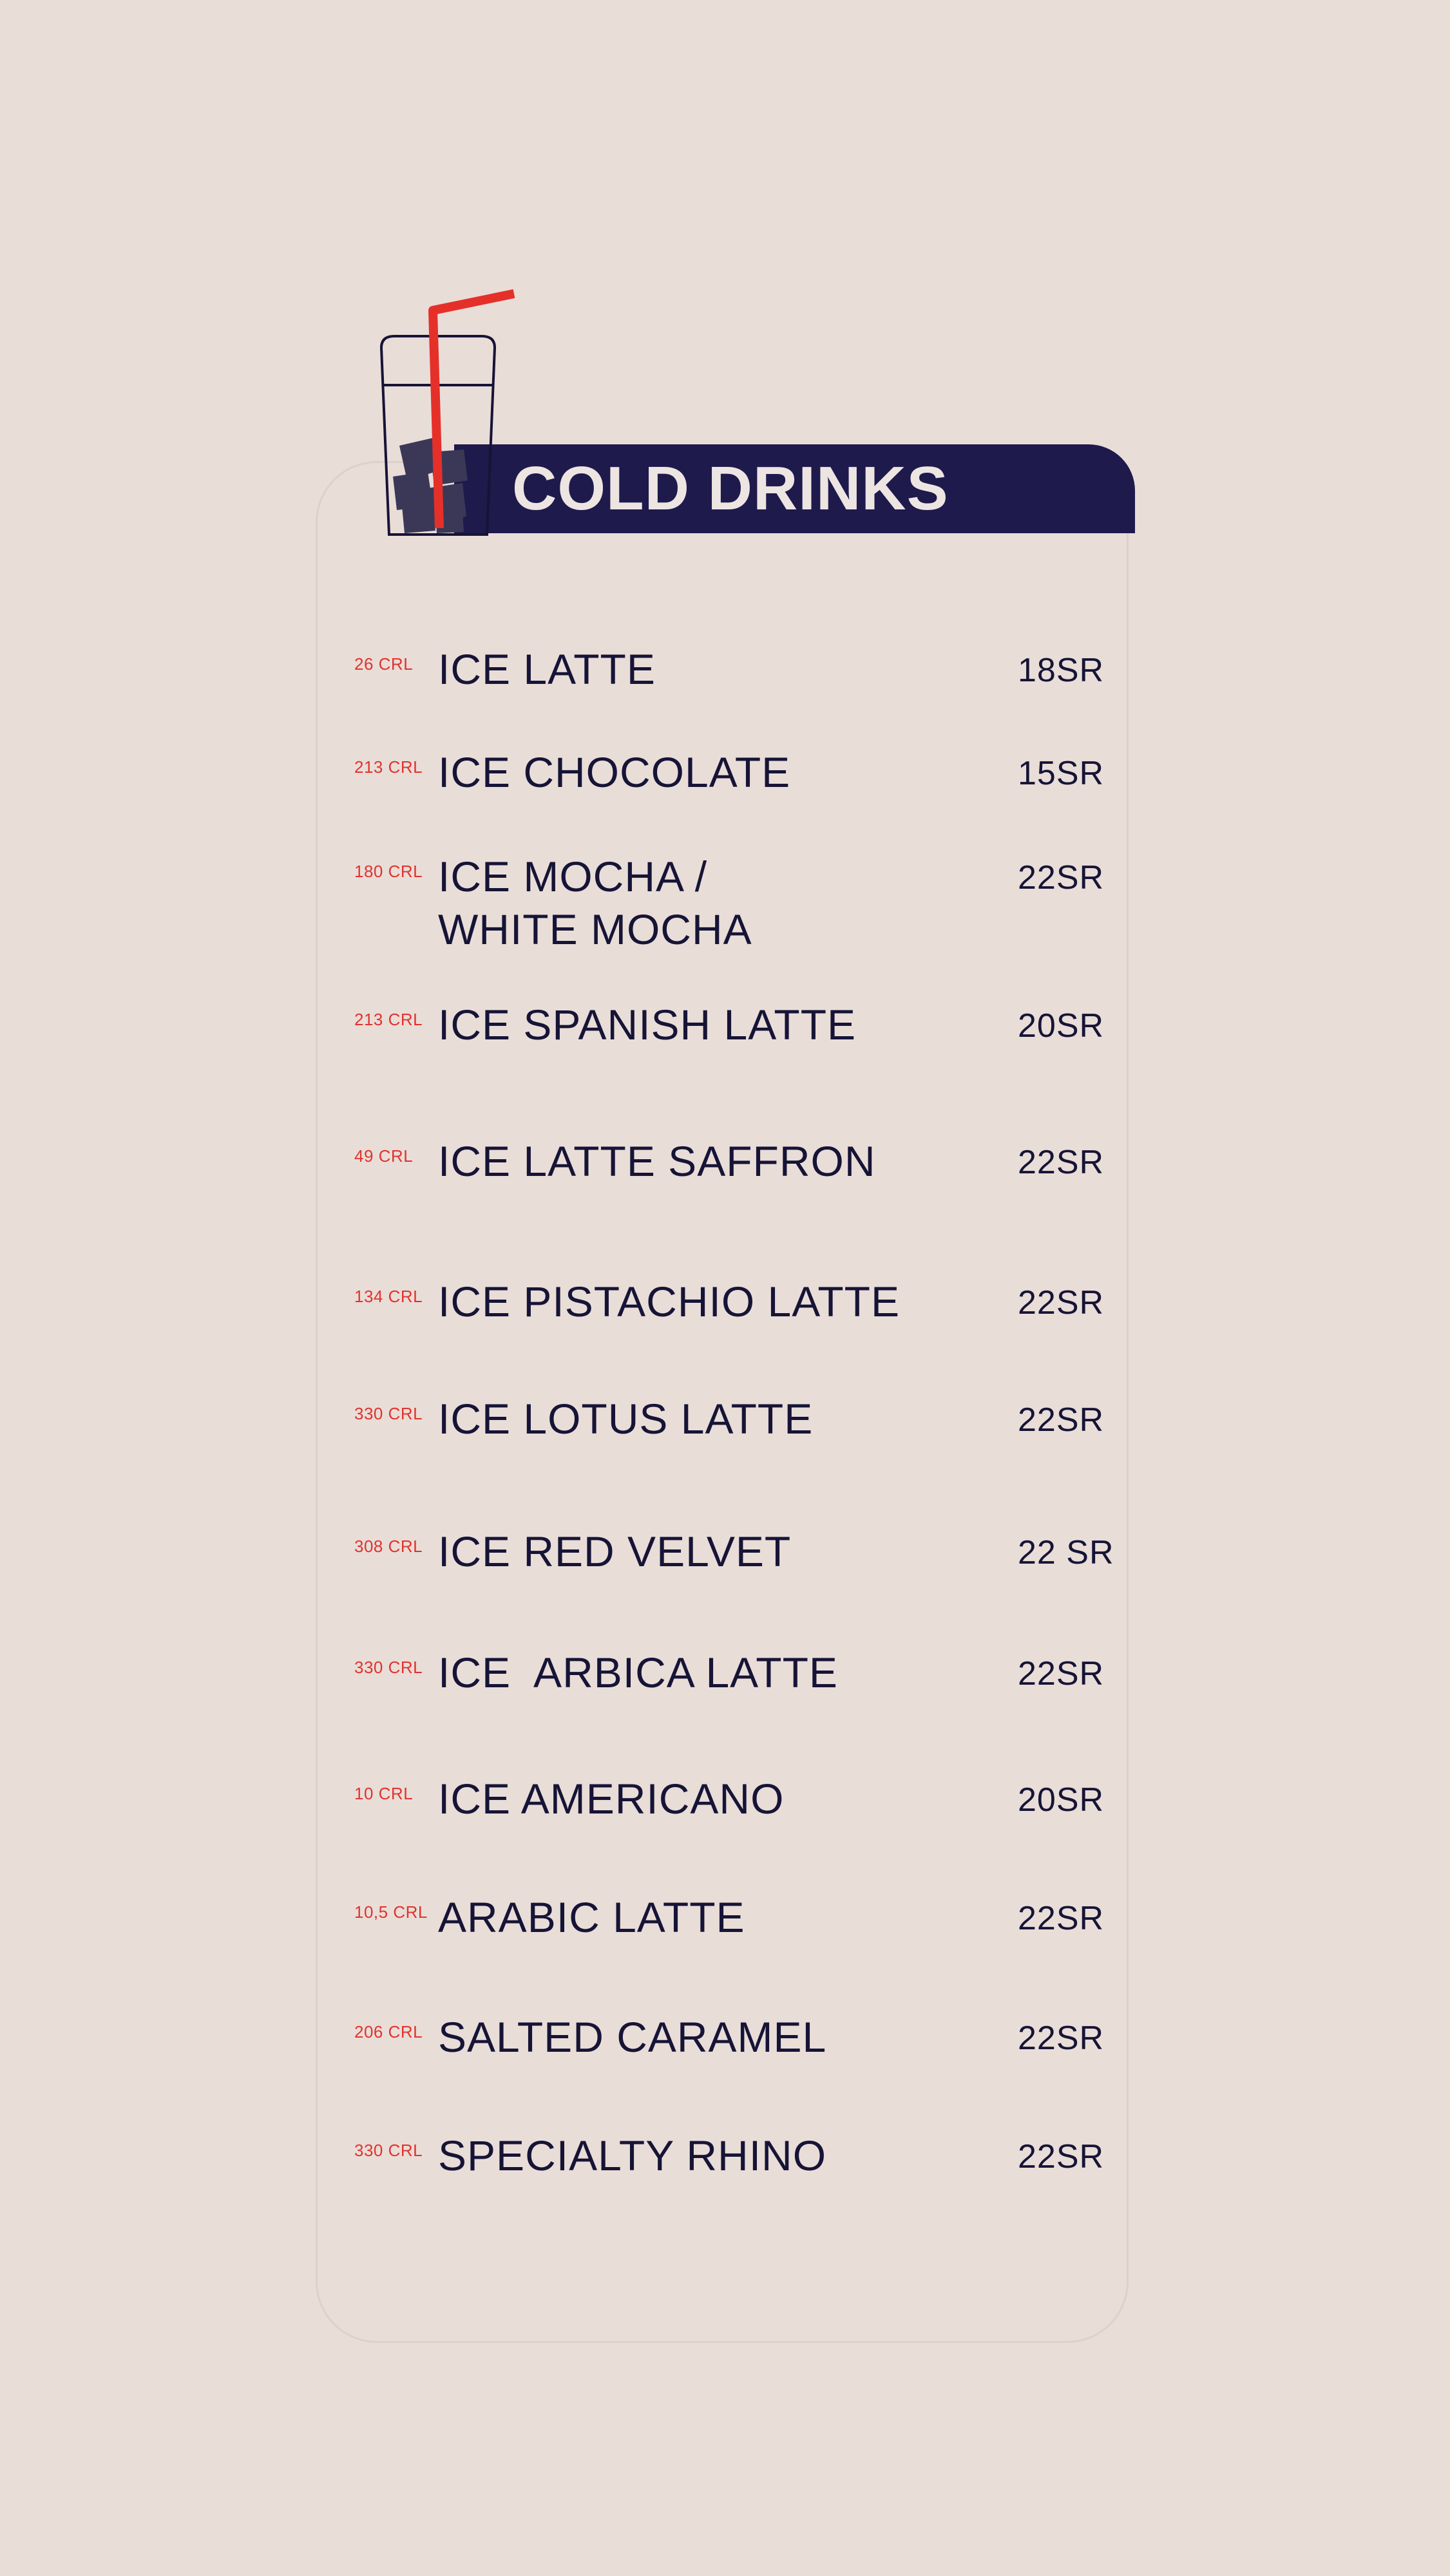 Image resolution: width=1450 pixels, height=2576 pixels. I want to click on menu-item-row: 49 CRL ICE LATTE SAFFRON 22SR, so click(734, 1189).